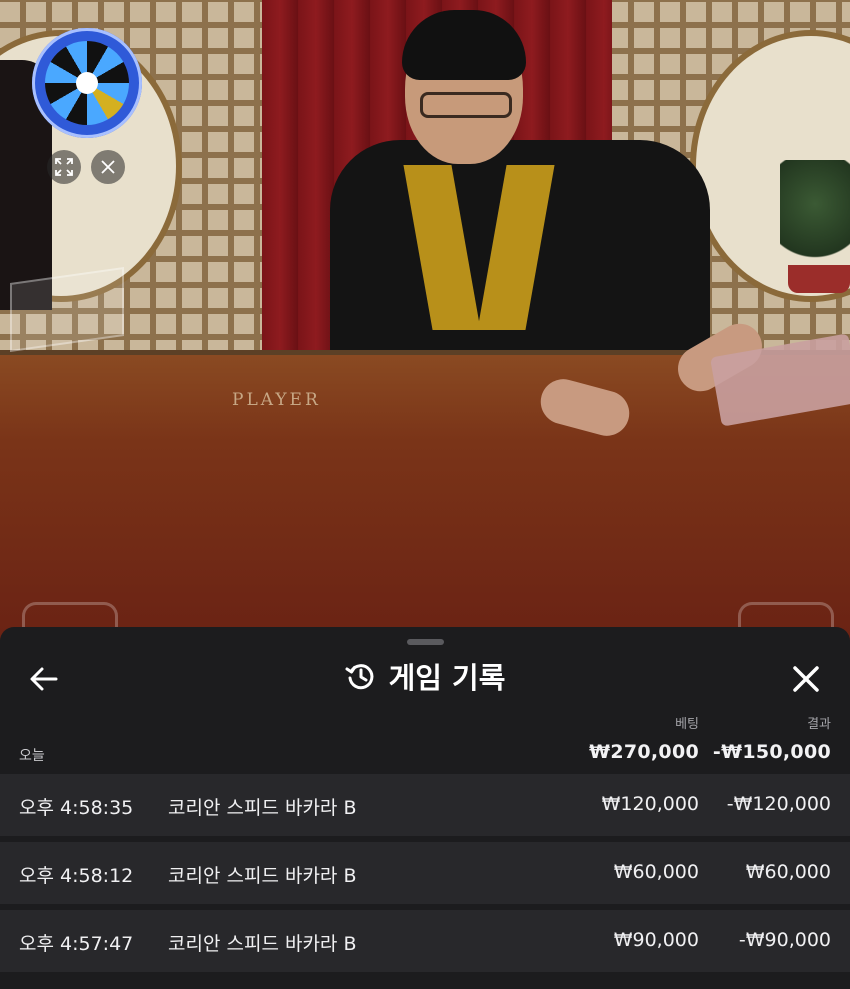 The height and width of the screenshot is (989, 850). I want to click on expand-icon, so click(64, 167).